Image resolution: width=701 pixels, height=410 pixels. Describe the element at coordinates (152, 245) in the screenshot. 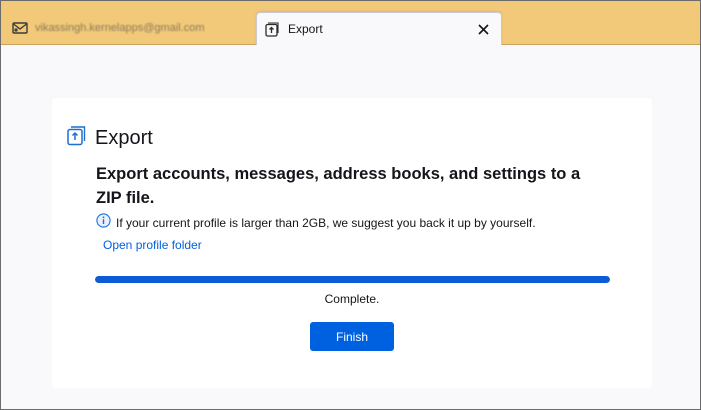

I see `open-profile-folder-link: Open profile folder` at that location.